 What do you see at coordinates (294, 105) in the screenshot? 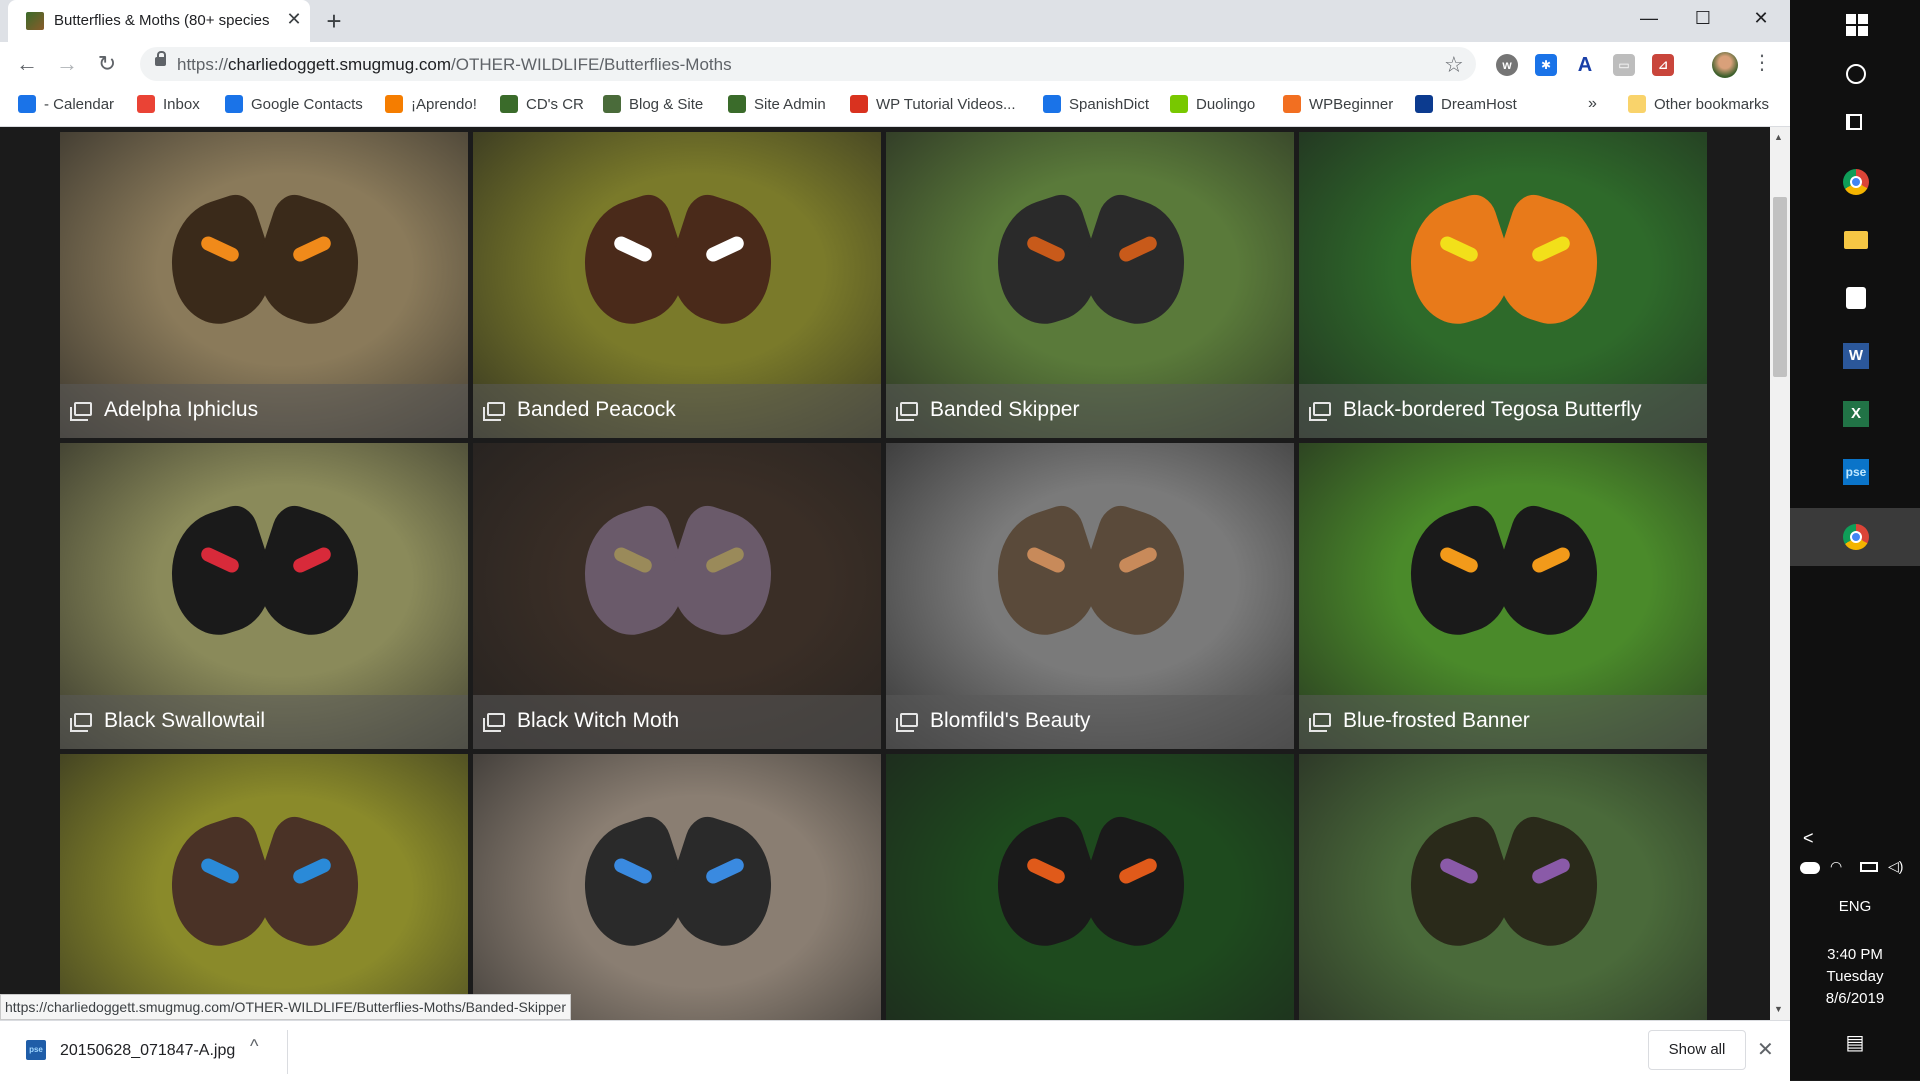
I see `bookmark-item: Google Contacts` at bounding box center [294, 105].